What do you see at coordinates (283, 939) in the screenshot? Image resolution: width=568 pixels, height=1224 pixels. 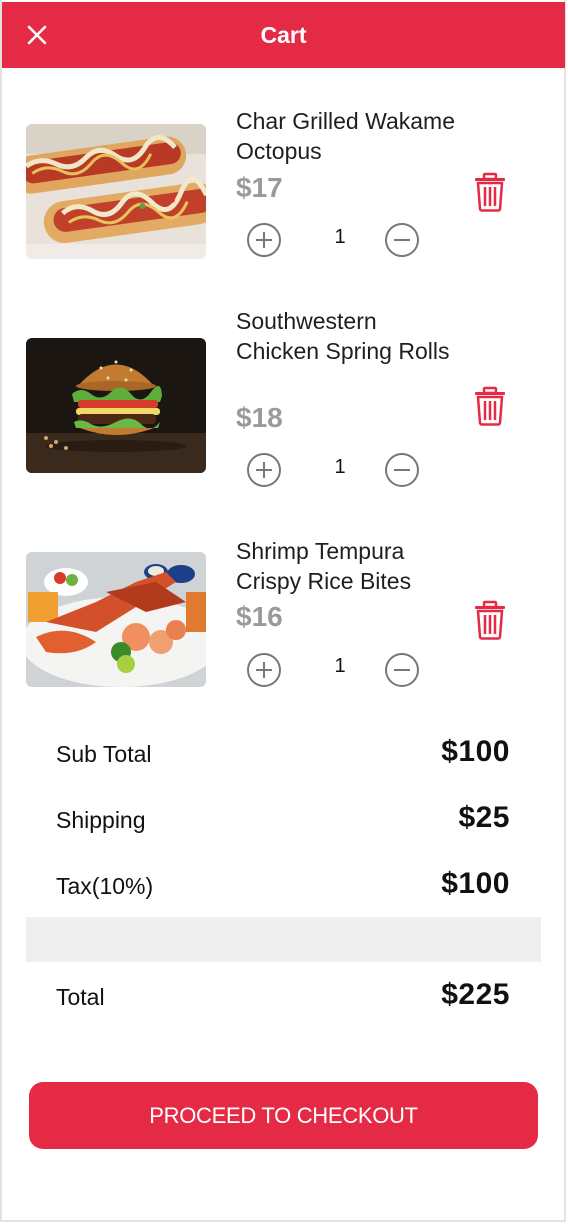 I see `divider-band` at bounding box center [283, 939].